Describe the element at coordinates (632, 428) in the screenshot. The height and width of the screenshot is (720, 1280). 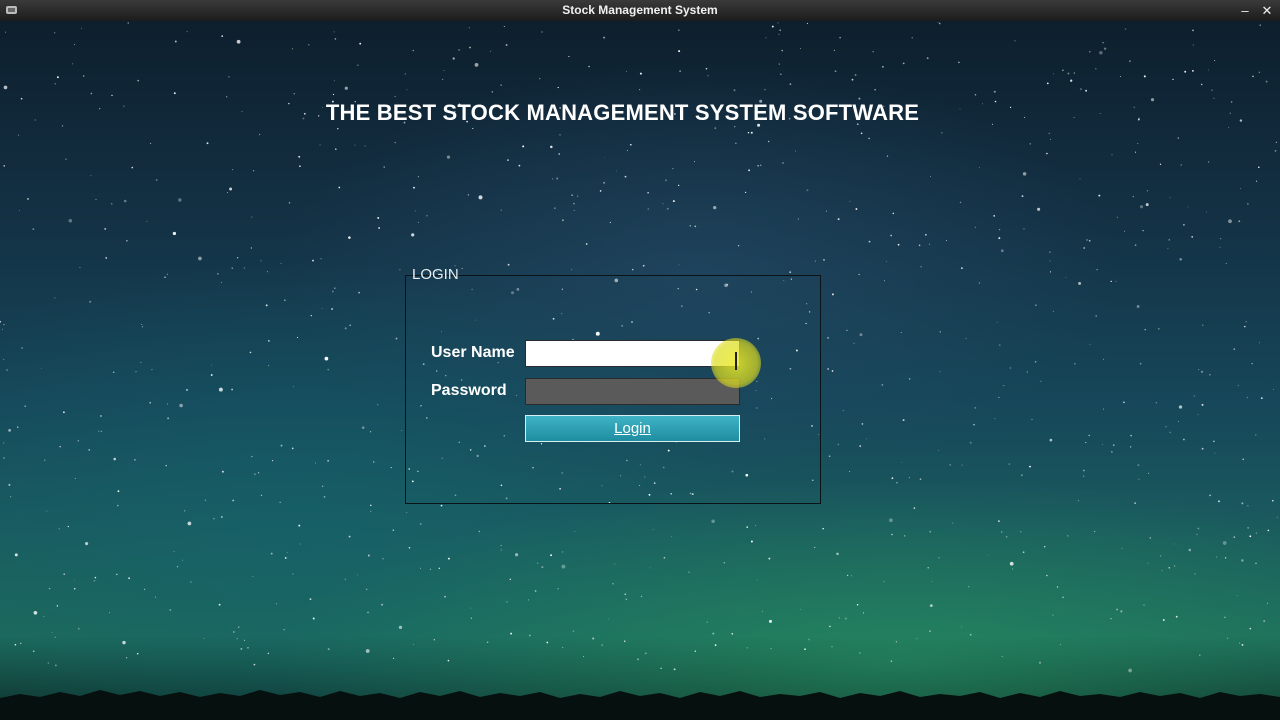
I see `login-button: Login` at that location.